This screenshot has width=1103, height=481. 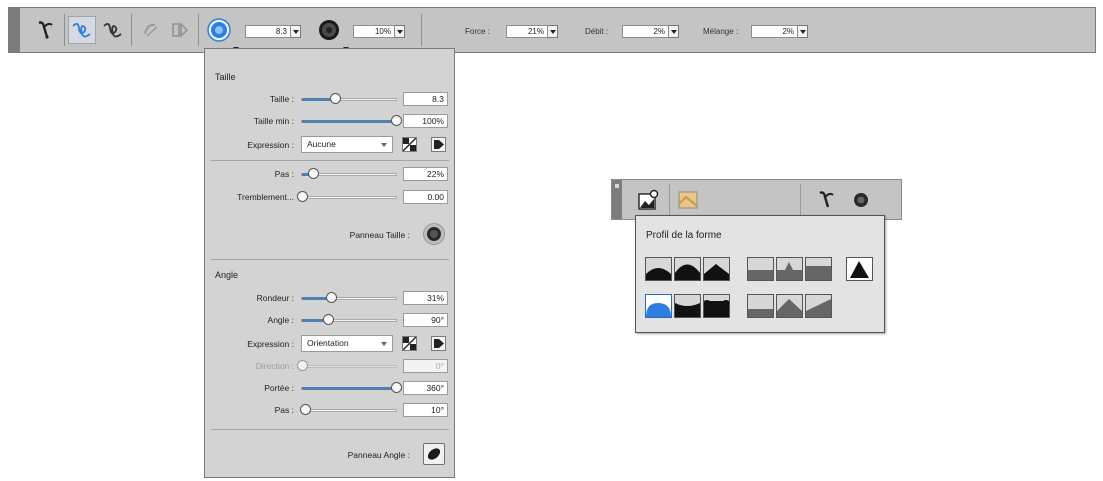 I want to click on texture-icon, so click(x=688, y=200).